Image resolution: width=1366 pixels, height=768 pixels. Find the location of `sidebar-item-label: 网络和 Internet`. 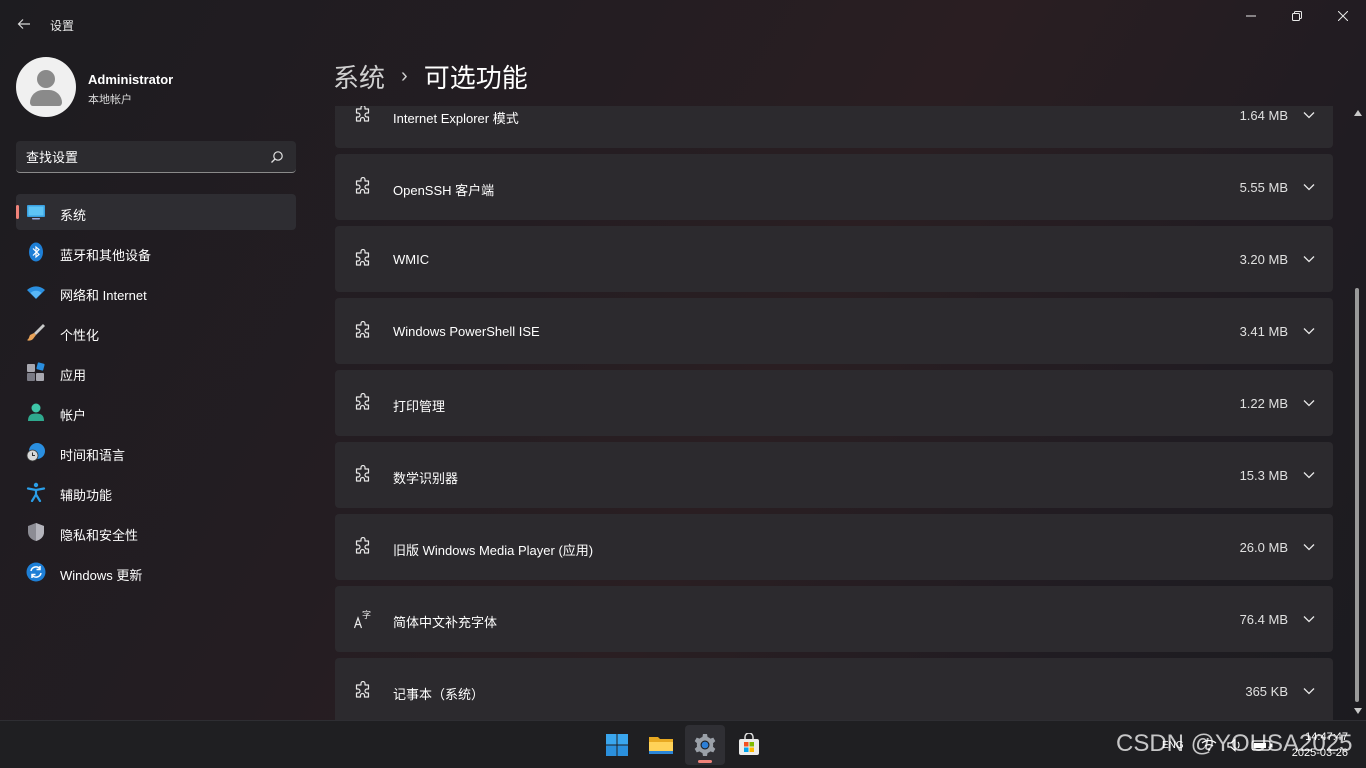

sidebar-item-label: 网络和 Internet is located at coordinates (103, 295).